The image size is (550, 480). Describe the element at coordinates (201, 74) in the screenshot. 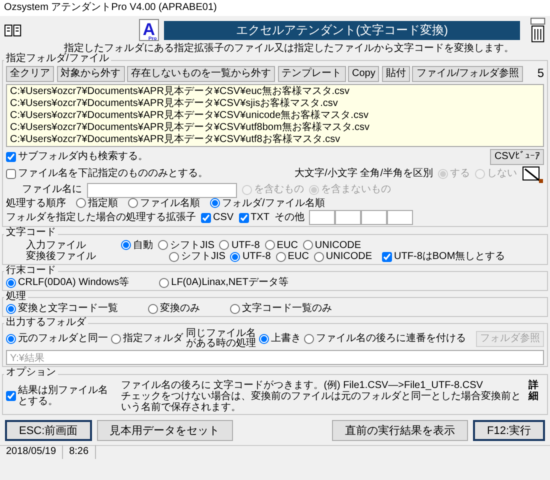

I see `toolbar-button: 存在しないものを一覧から外す` at that location.